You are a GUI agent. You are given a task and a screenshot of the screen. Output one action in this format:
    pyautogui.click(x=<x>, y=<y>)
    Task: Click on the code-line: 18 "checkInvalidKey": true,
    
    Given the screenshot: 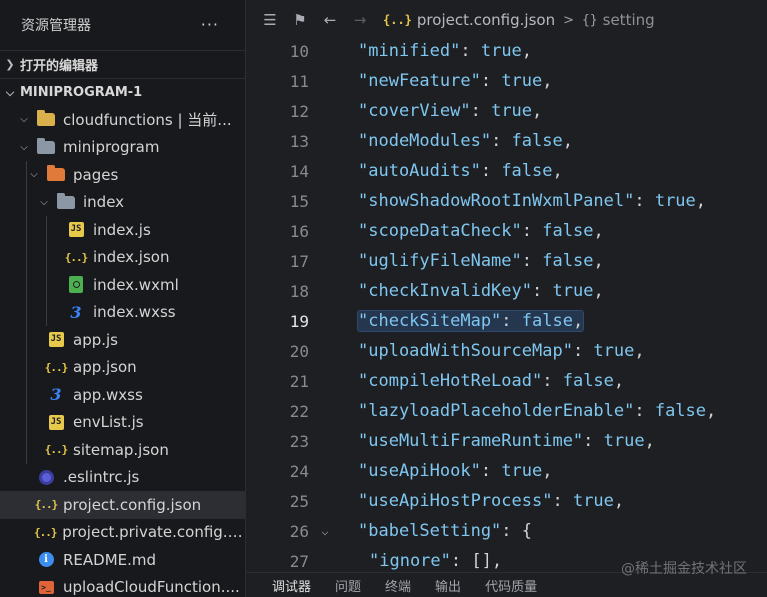 What is the action you would take?
    pyautogui.click(x=507, y=291)
    